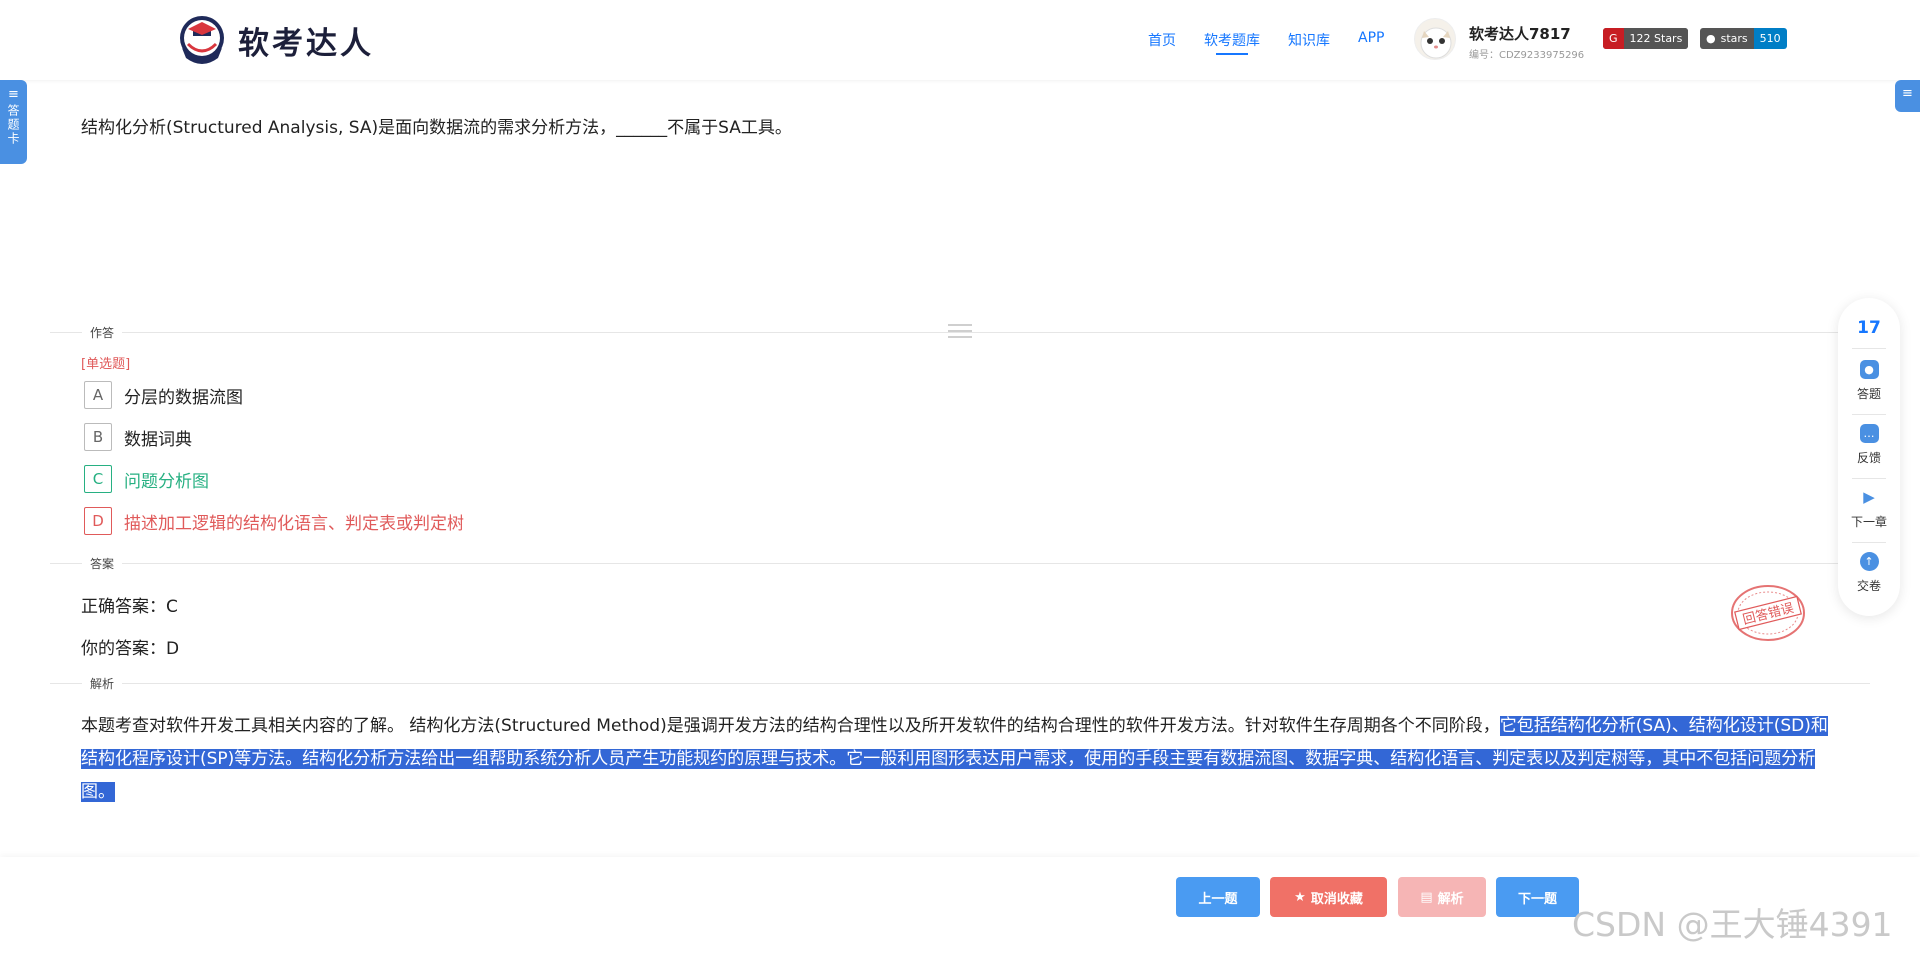 Image resolution: width=1920 pixels, height=953 pixels. What do you see at coordinates (1869, 381) in the screenshot?
I see `answer-button: ● 答题` at bounding box center [1869, 381].